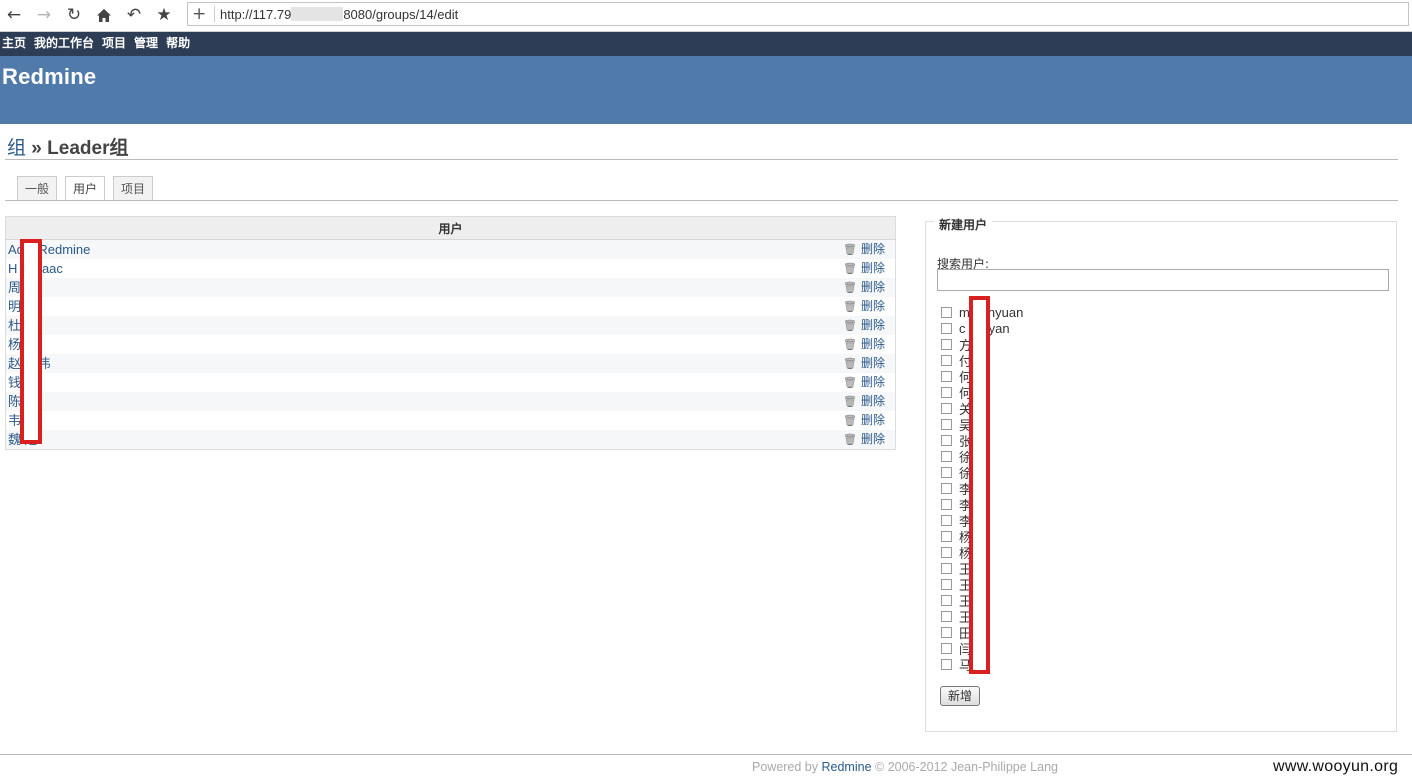  What do you see at coordinates (414, 420) in the screenshot?
I see `user-name-link: 韦` at bounding box center [414, 420].